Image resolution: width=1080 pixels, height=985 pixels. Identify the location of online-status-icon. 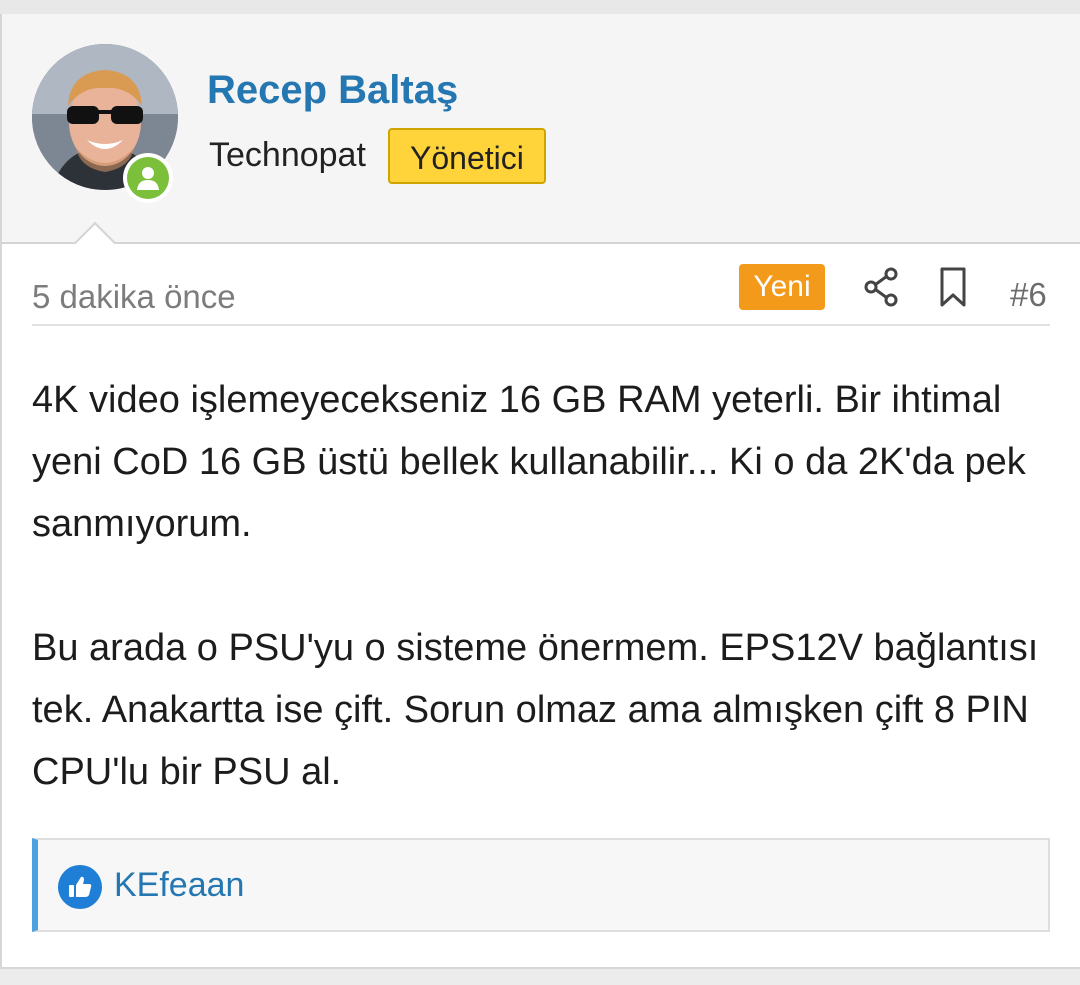
(148, 178).